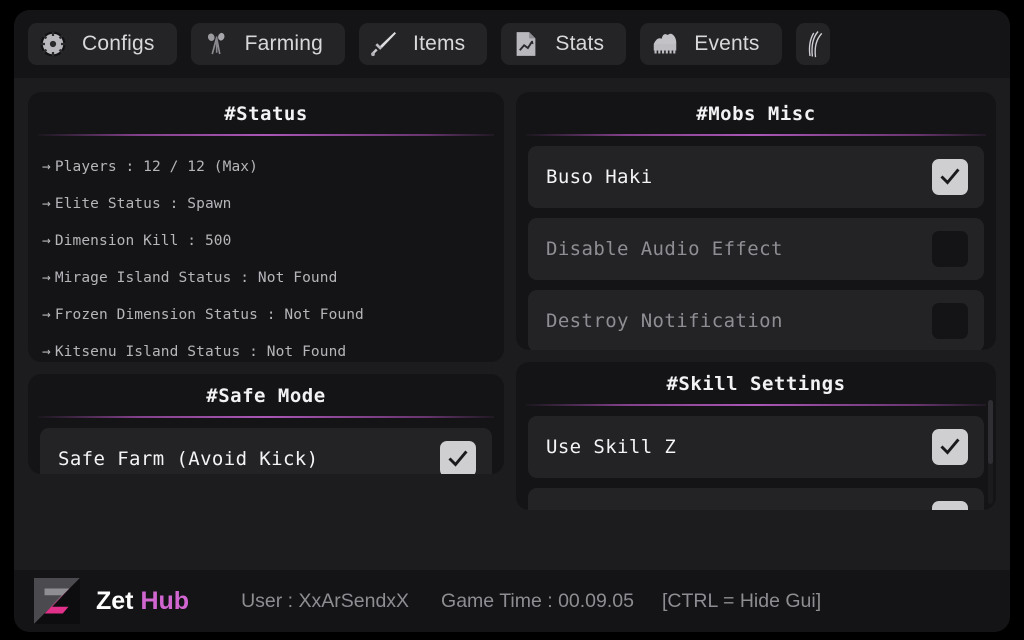 This screenshot has height=640, width=1024. Describe the element at coordinates (325, 600) in the screenshot. I see `footer-user: User : XxArSendxX` at that location.